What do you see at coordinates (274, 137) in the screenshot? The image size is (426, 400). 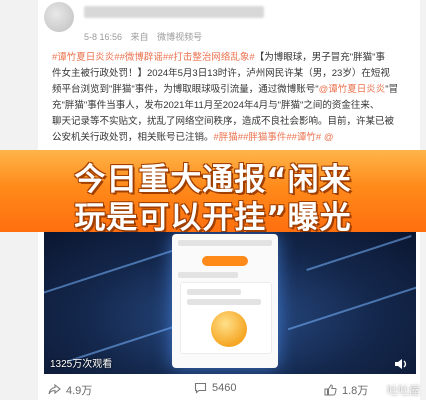 I see `hashtag: #胖猫##胖猫事件##谭竹# @` at bounding box center [274, 137].